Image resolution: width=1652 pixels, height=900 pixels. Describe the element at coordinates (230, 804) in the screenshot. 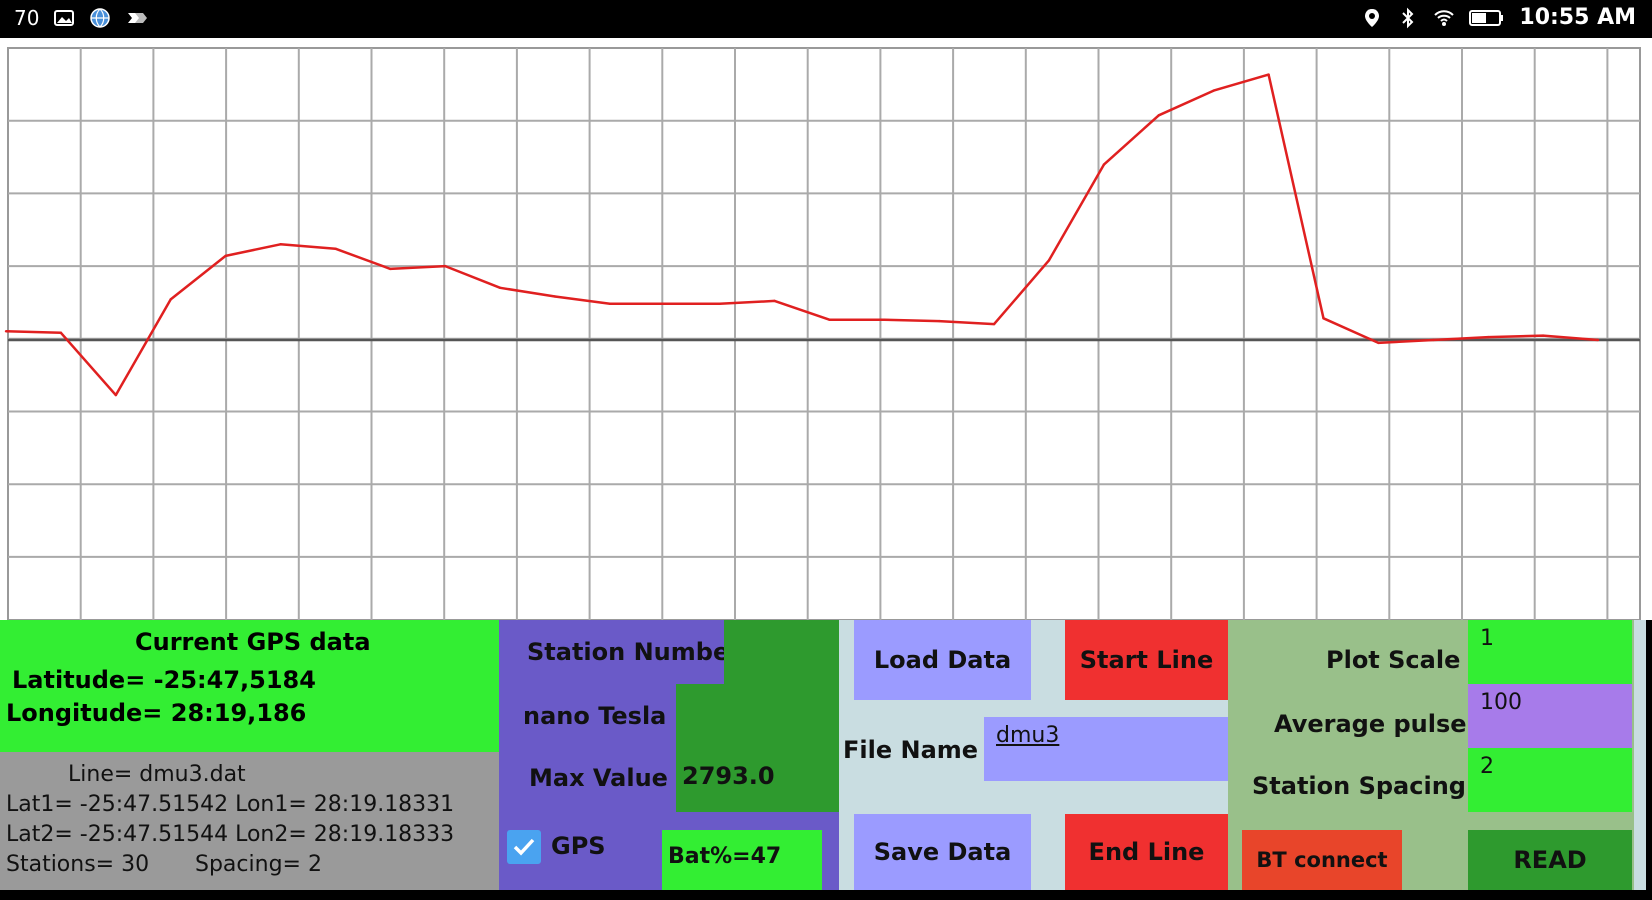

I see `lat1-lon1-text: Lat1= -25:47.51542 Lon1= 28:19.18331` at that location.